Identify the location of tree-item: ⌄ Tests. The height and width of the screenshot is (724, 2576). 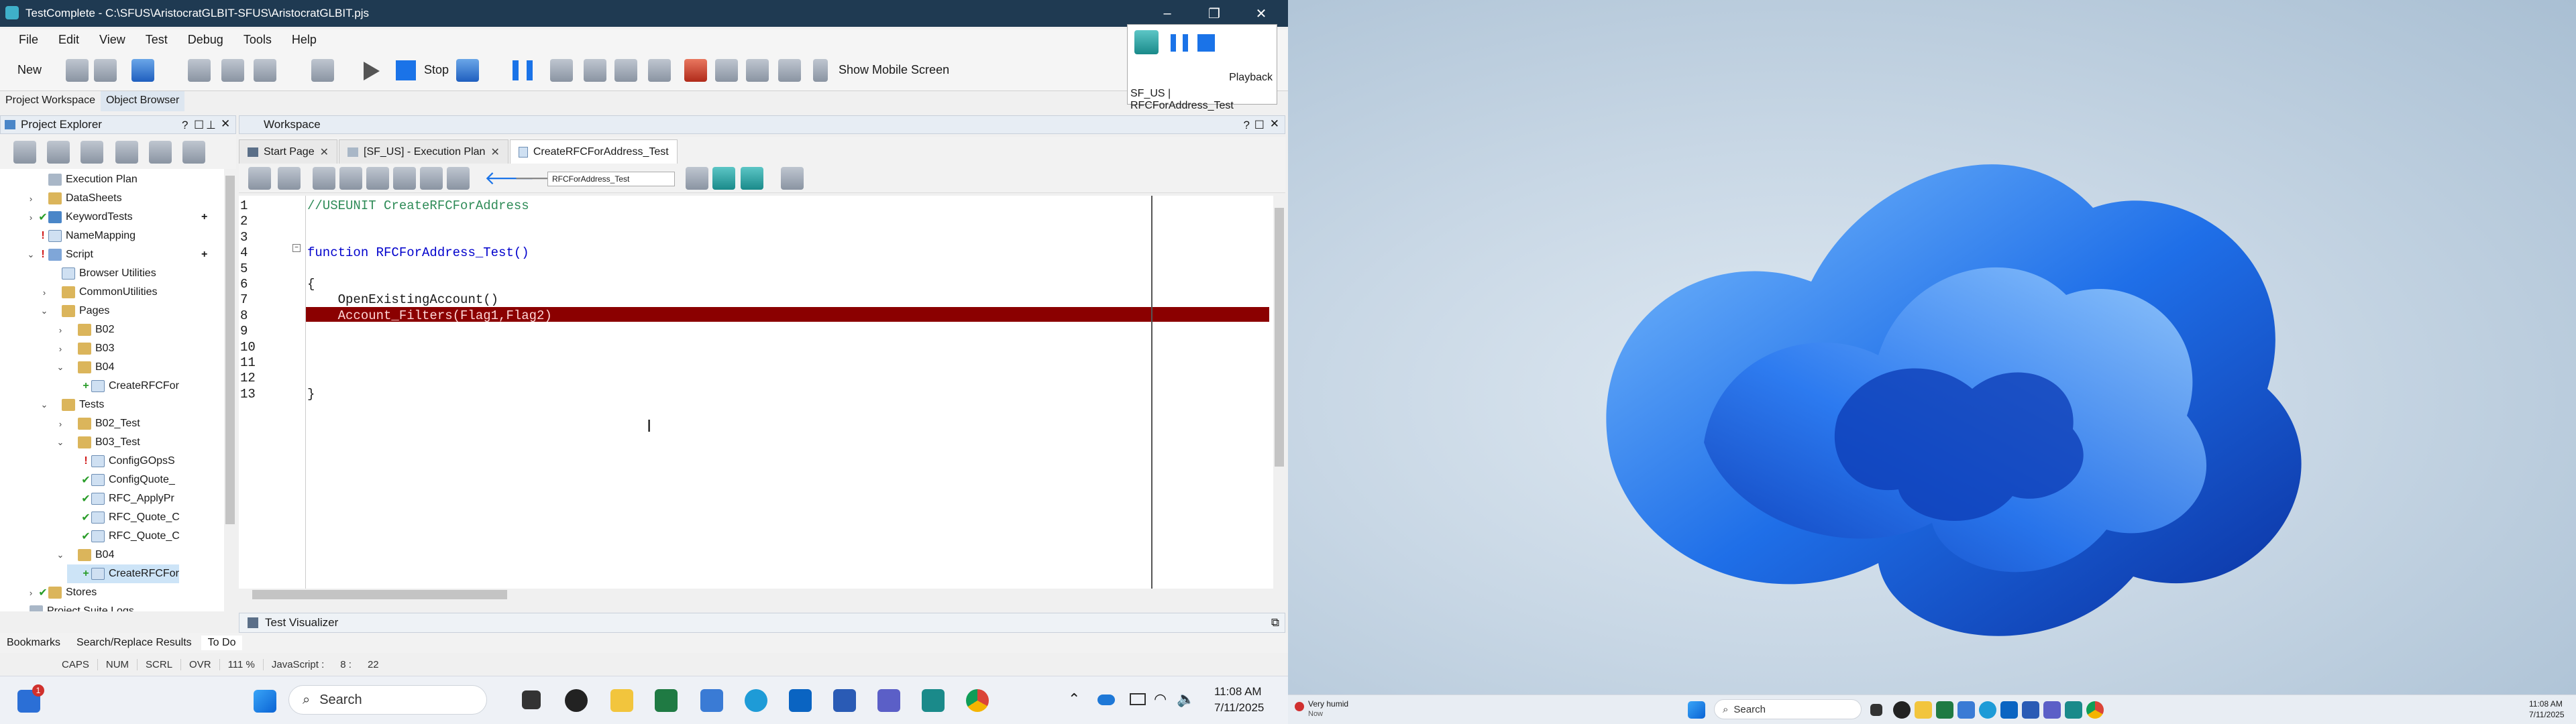
(71, 405).